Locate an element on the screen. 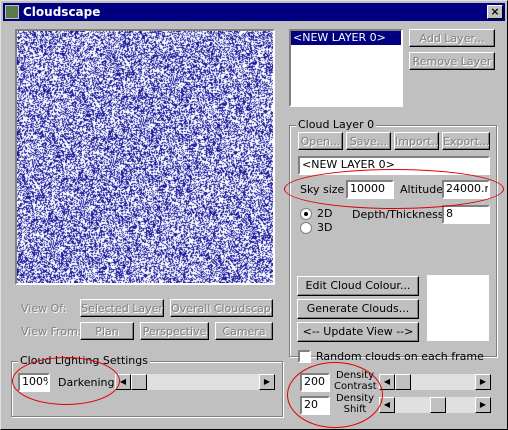 The height and width of the screenshot is (430, 508). sky-size-field: 10000 is located at coordinates (370, 189).